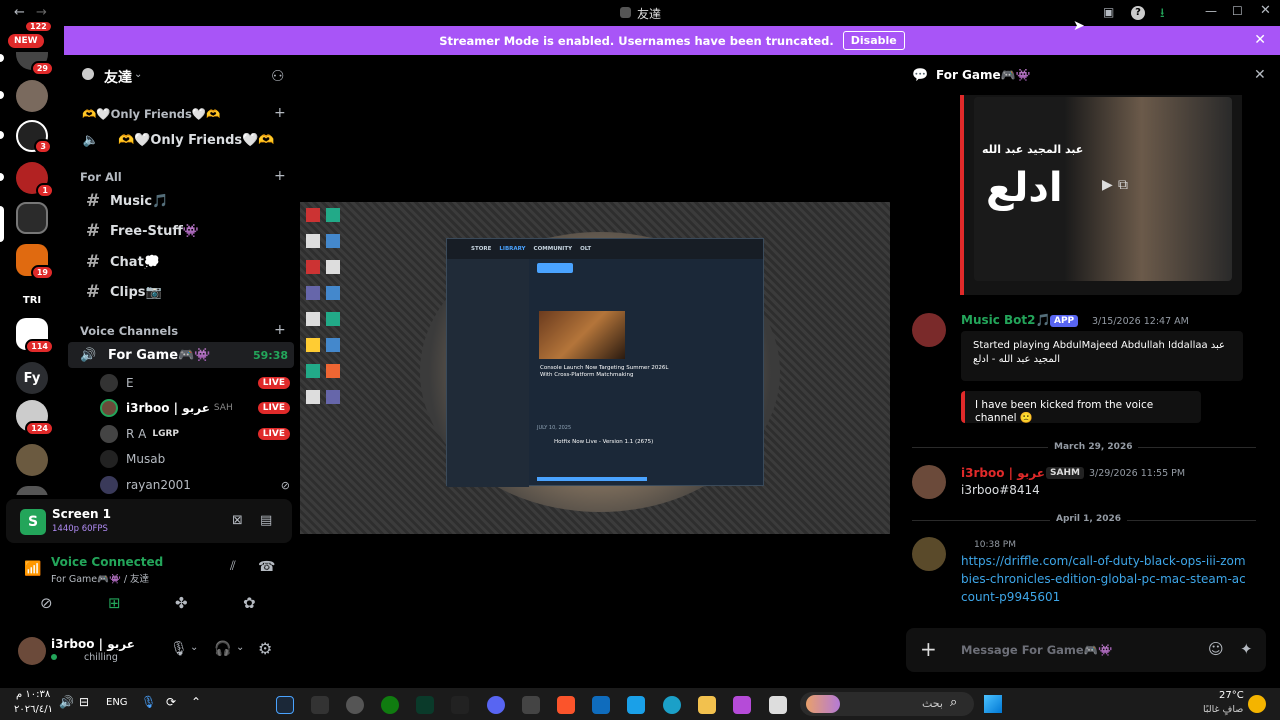 The image size is (1280, 720). I want to click on apps-icon: ✦, so click(1246, 649).